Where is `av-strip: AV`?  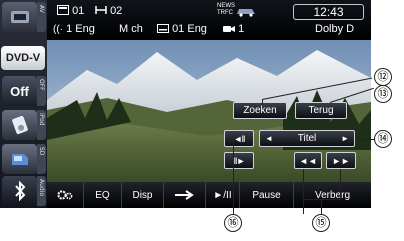
av-strip: AV is located at coordinates (41, 17).